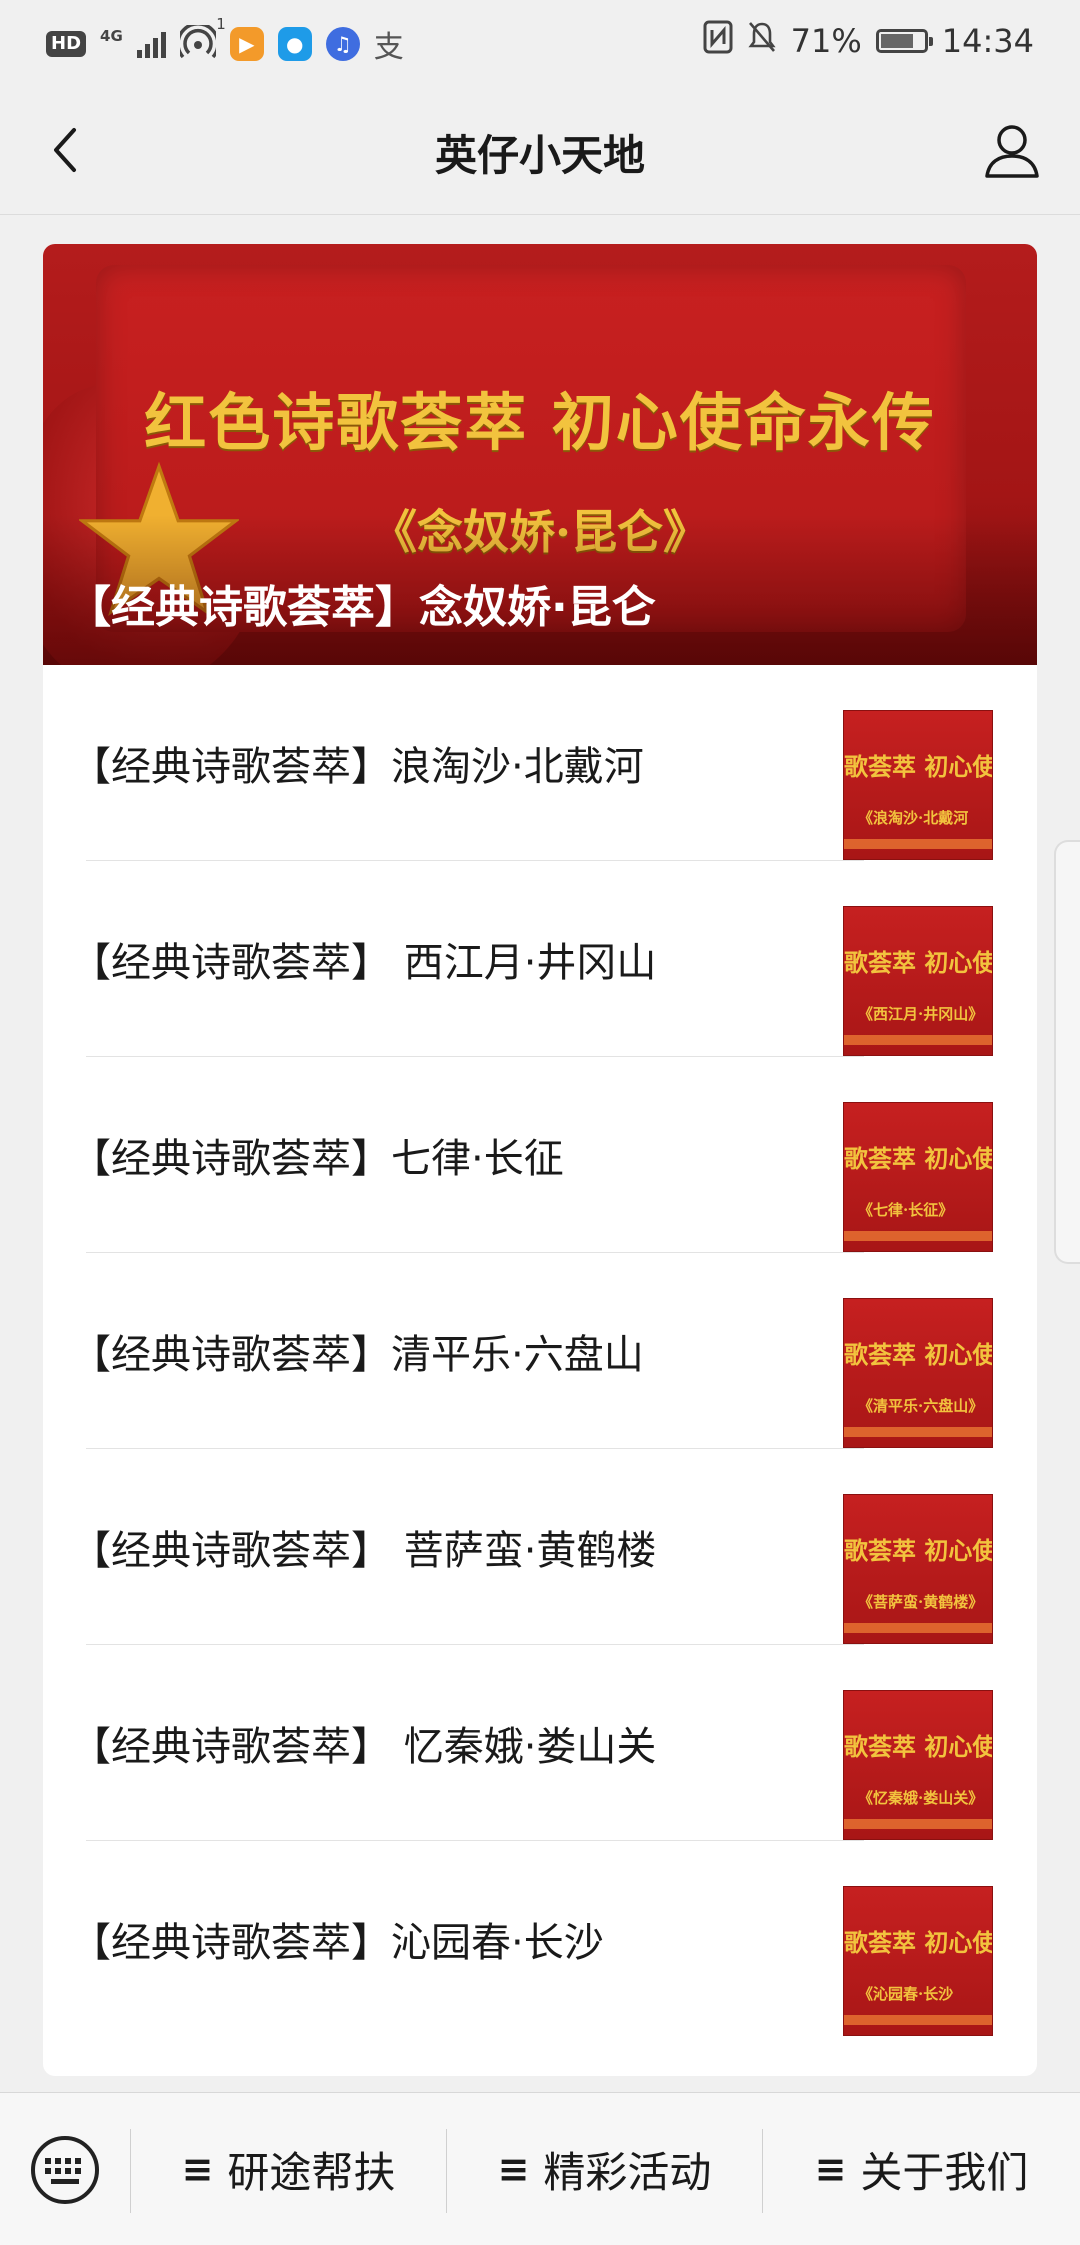 The image size is (1080, 2245). What do you see at coordinates (918, 1177) in the screenshot?
I see `article-thumbnail: 歌荟萃 初心使命 《七律·长征》` at bounding box center [918, 1177].